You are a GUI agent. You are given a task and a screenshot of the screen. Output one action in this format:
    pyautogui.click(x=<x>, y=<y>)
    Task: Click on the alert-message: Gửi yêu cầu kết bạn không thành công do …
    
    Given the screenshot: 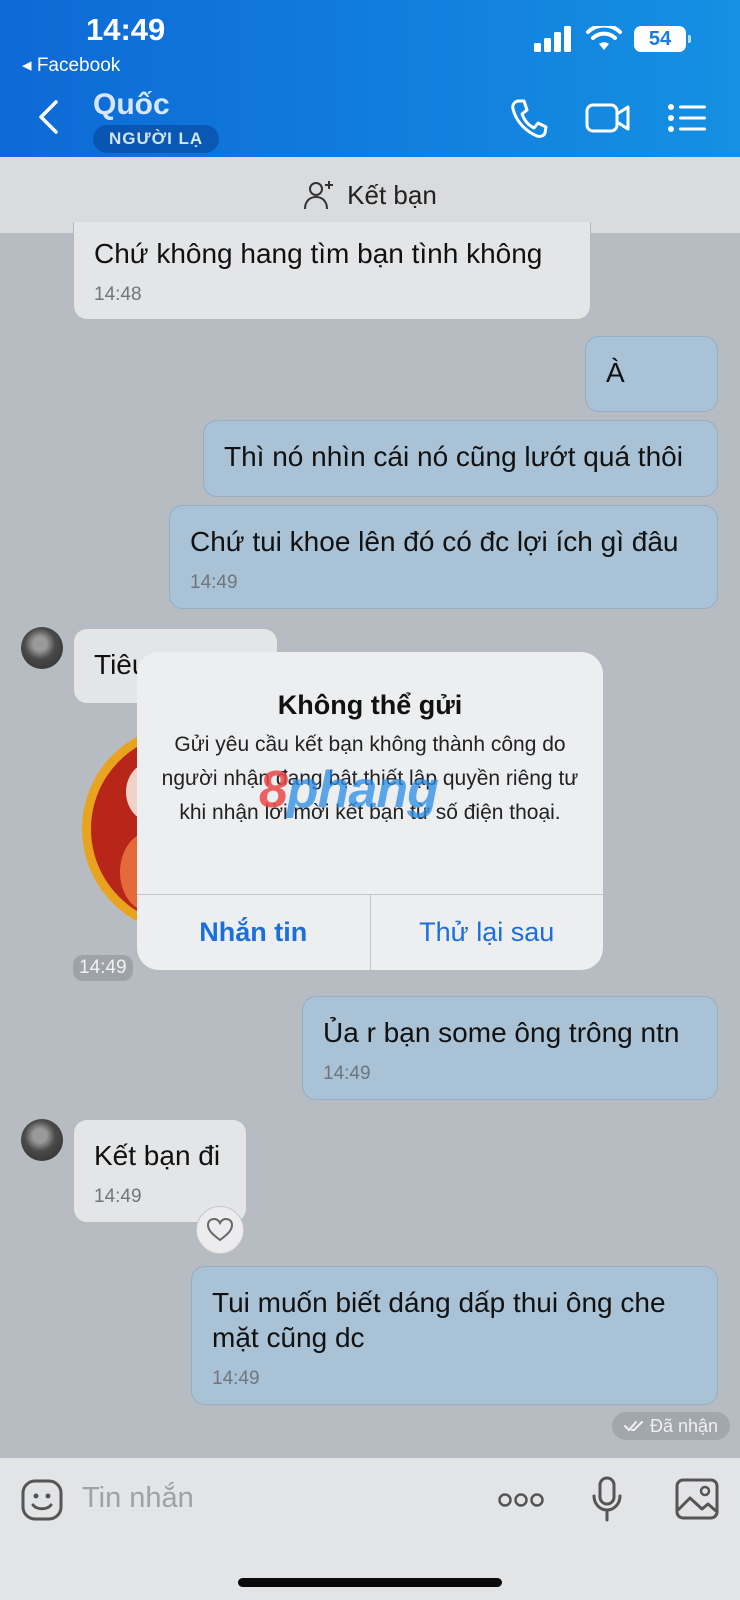 What is the action you would take?
    pyautogui.click(x=370, y=778)
    